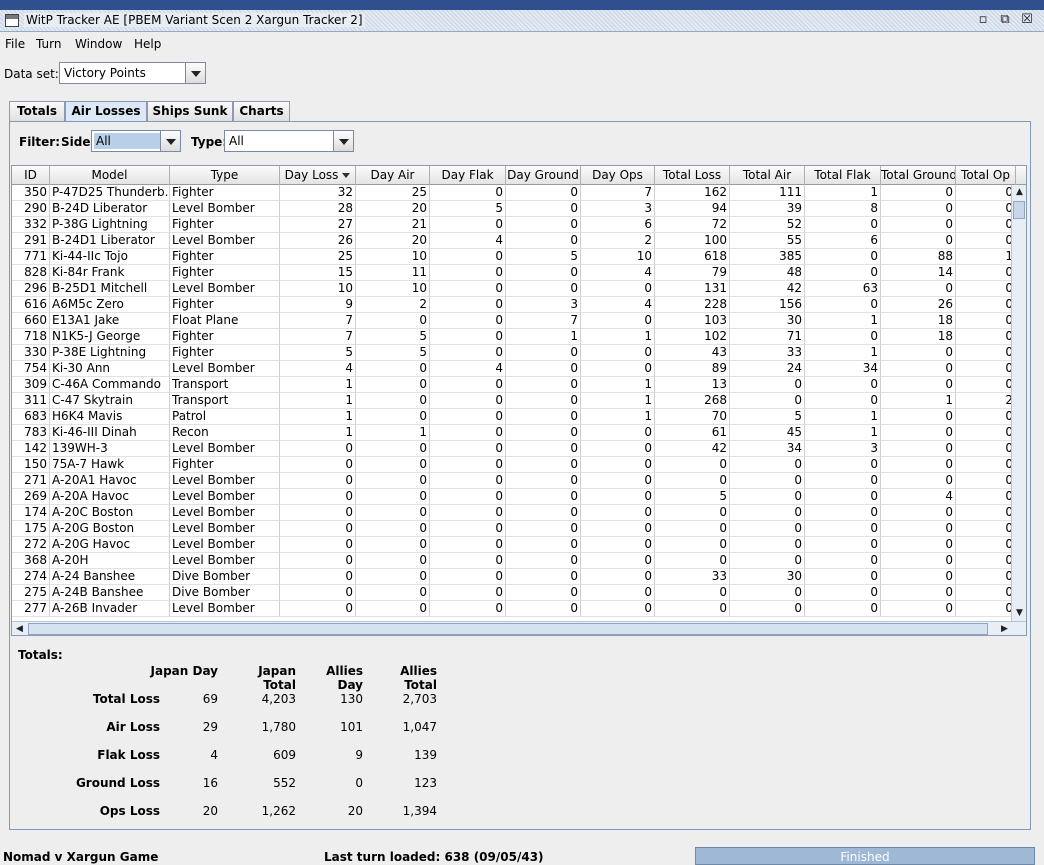  I want to click on tab-charts: Charts, so click(261, 111).